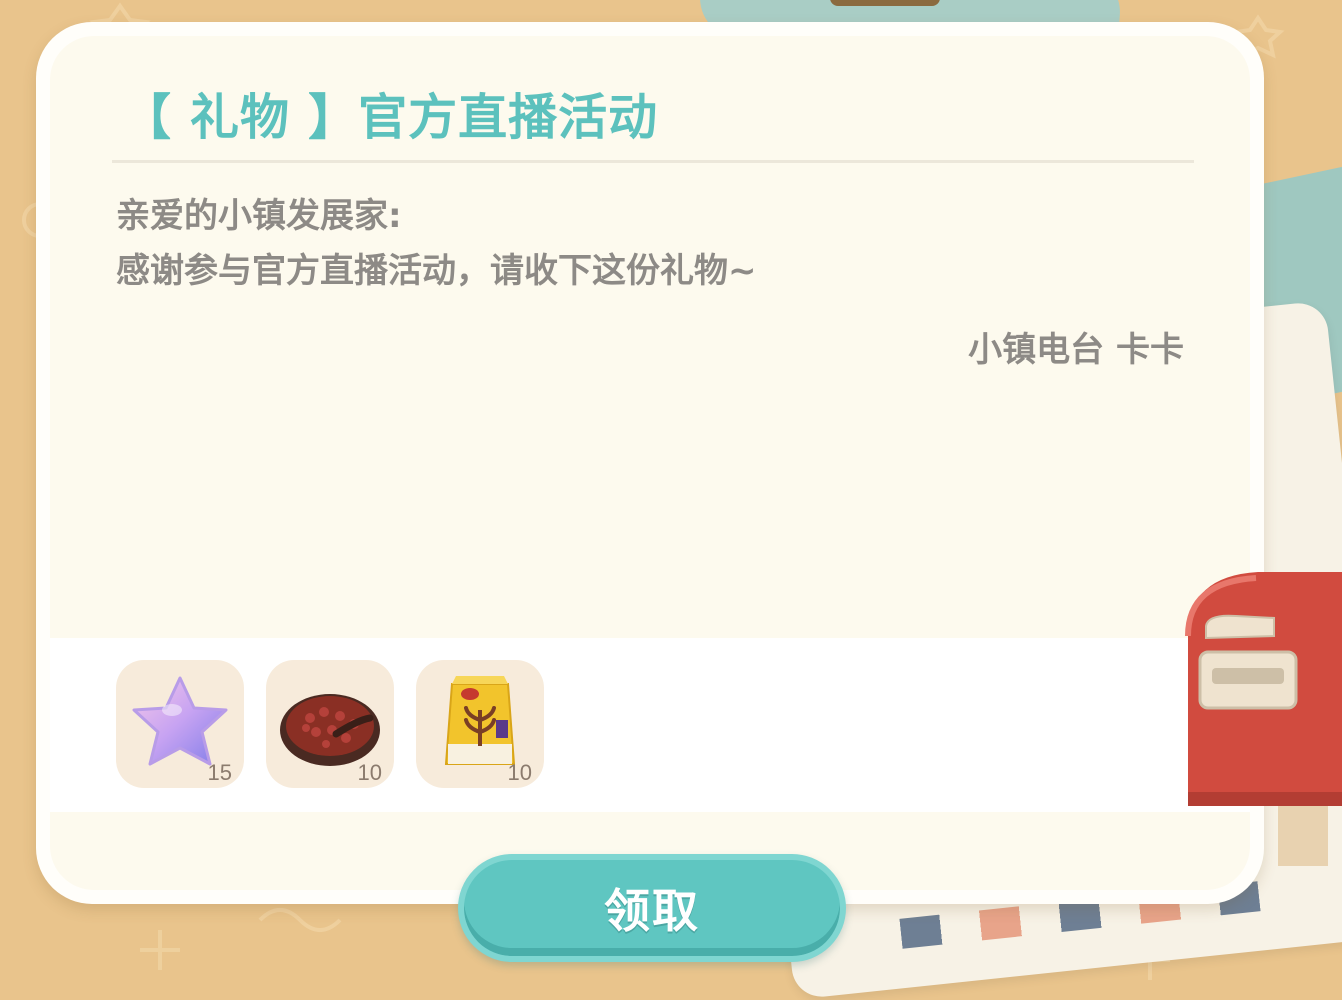 This screenshot has height=1000, width=1342. I want to click on reward-item-bean-bowl: 10, so click(330, 724).